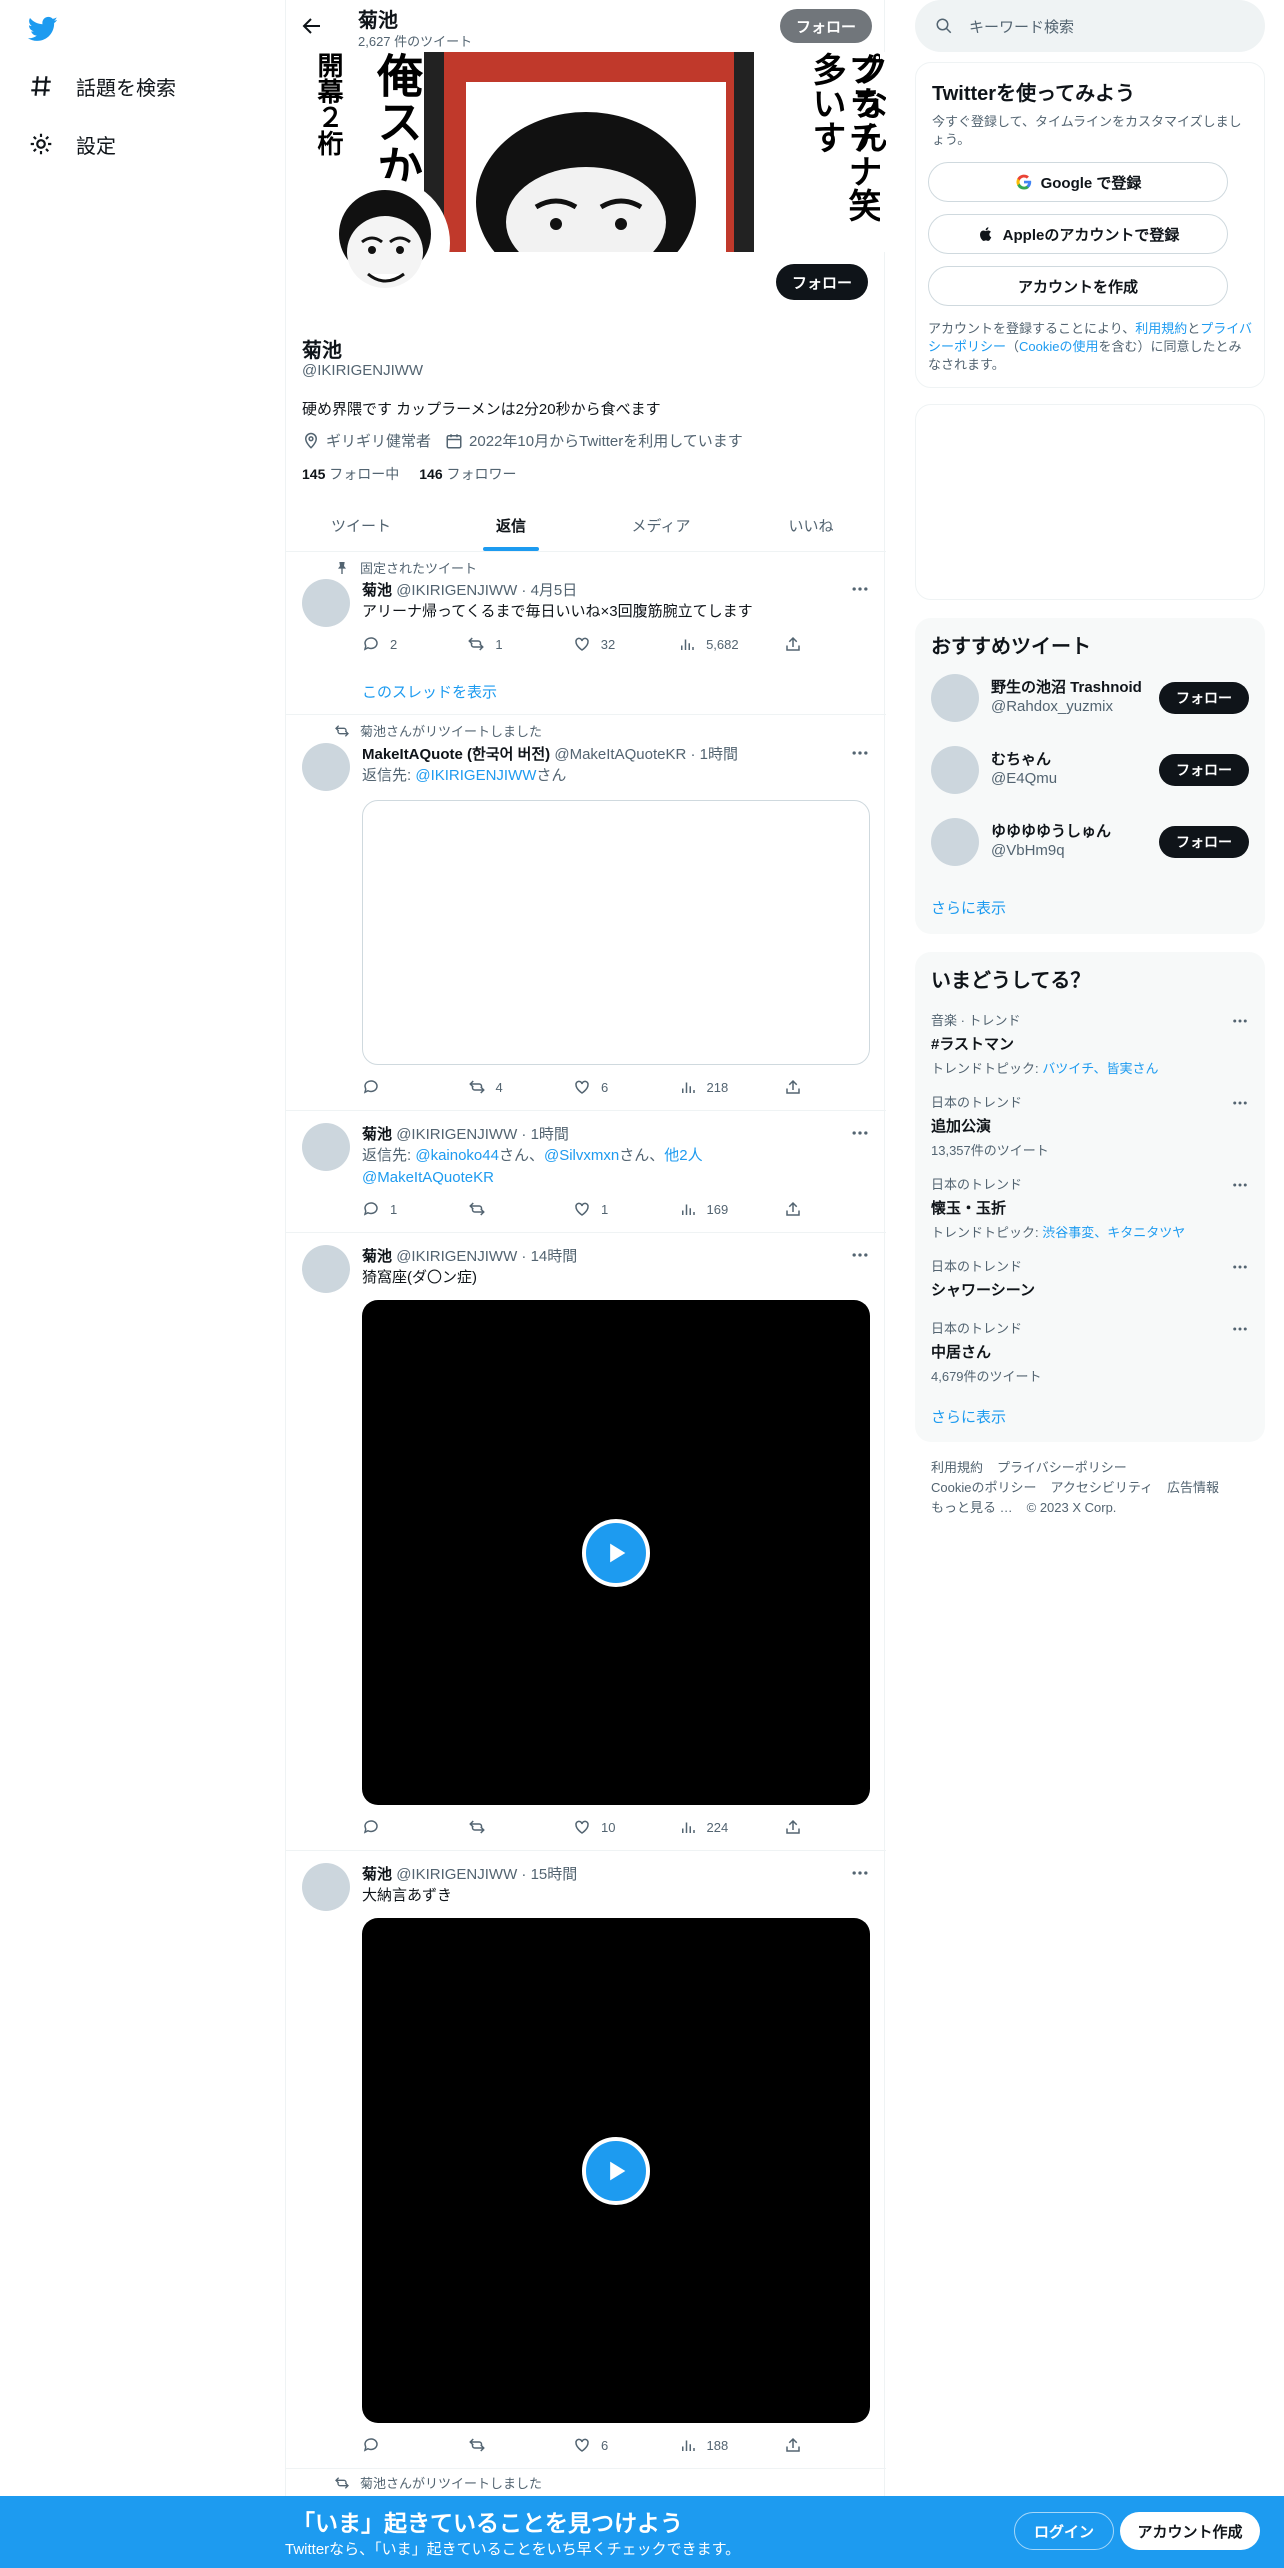 The image size is (1284, 2568). What do you see at coordinates (1090, 26) in the screenshot?
I see `search-input: キーワード検索` at bounding box center [1090, 26].